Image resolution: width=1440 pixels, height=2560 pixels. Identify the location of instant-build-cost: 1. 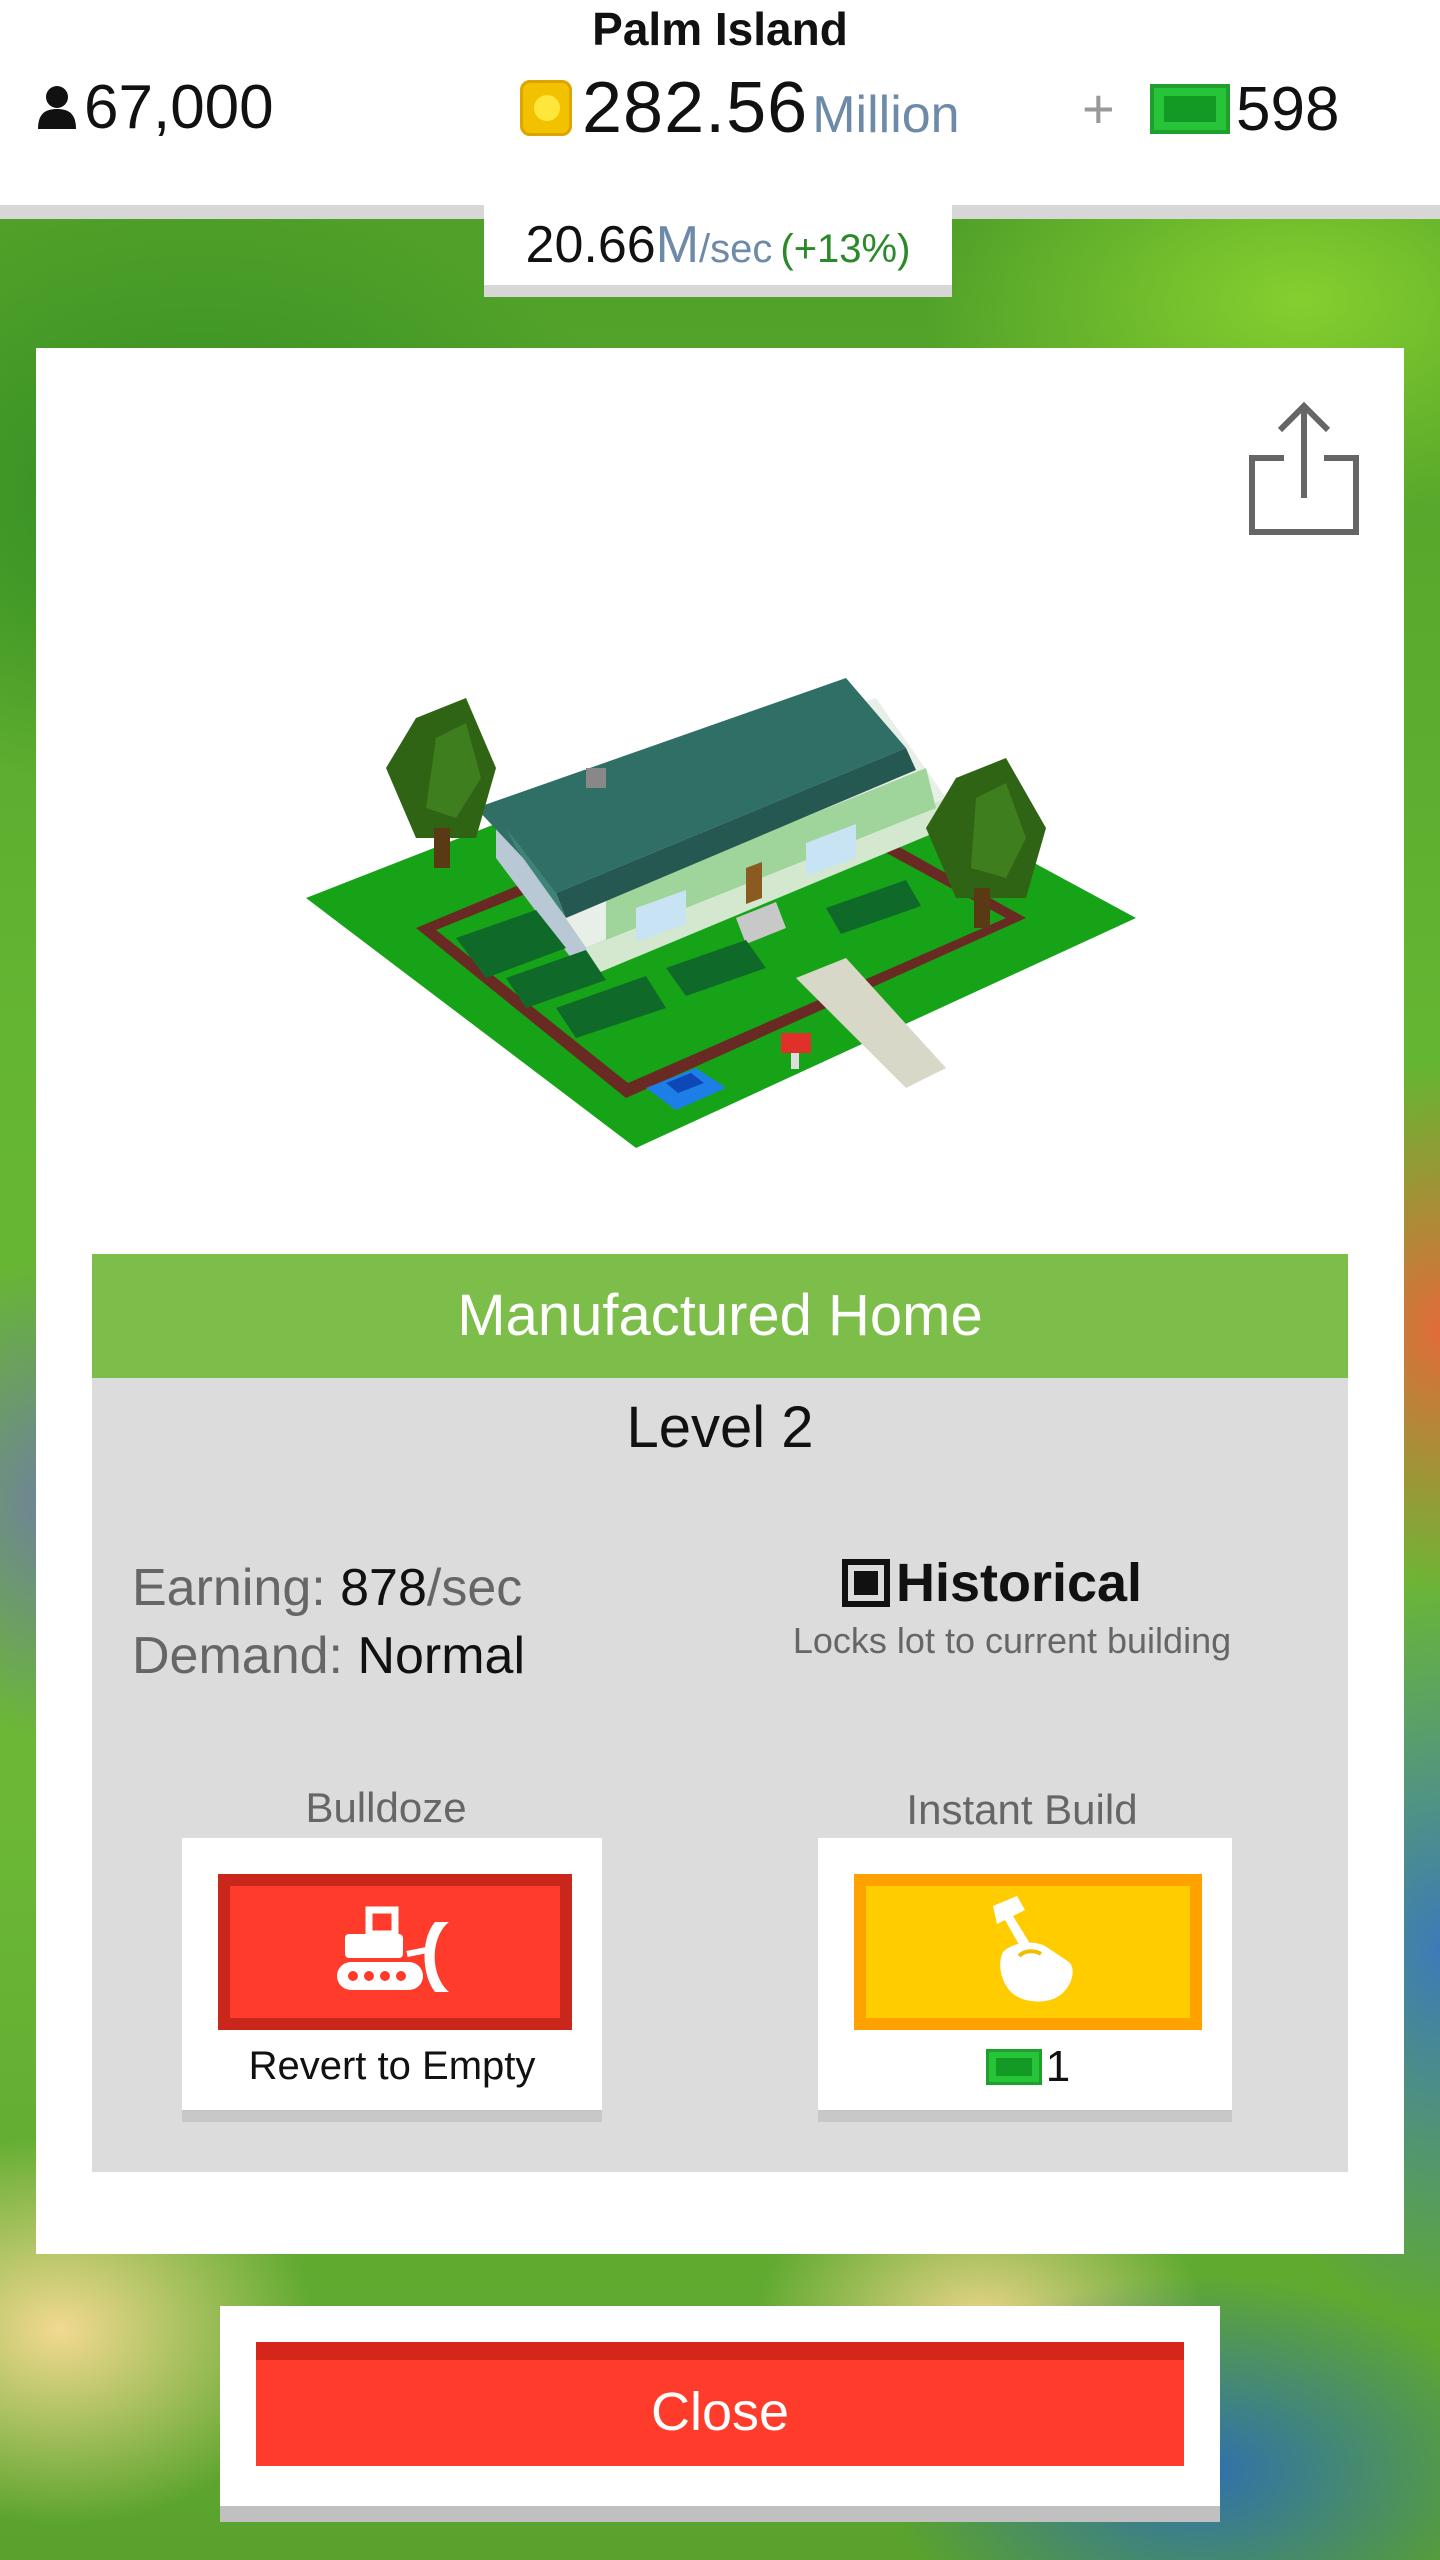
(1028, 2067).